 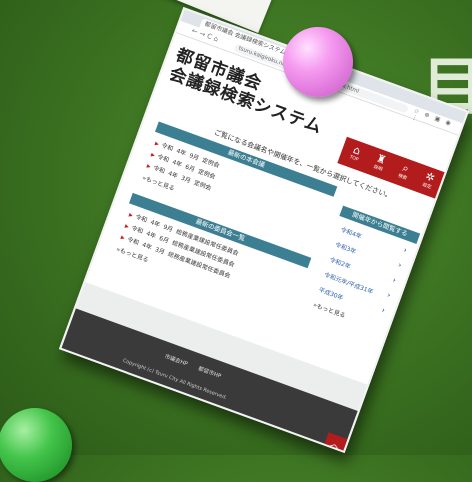 I want to click on nav-settings-button: ✲ 設定, so click(x=429, y=180).